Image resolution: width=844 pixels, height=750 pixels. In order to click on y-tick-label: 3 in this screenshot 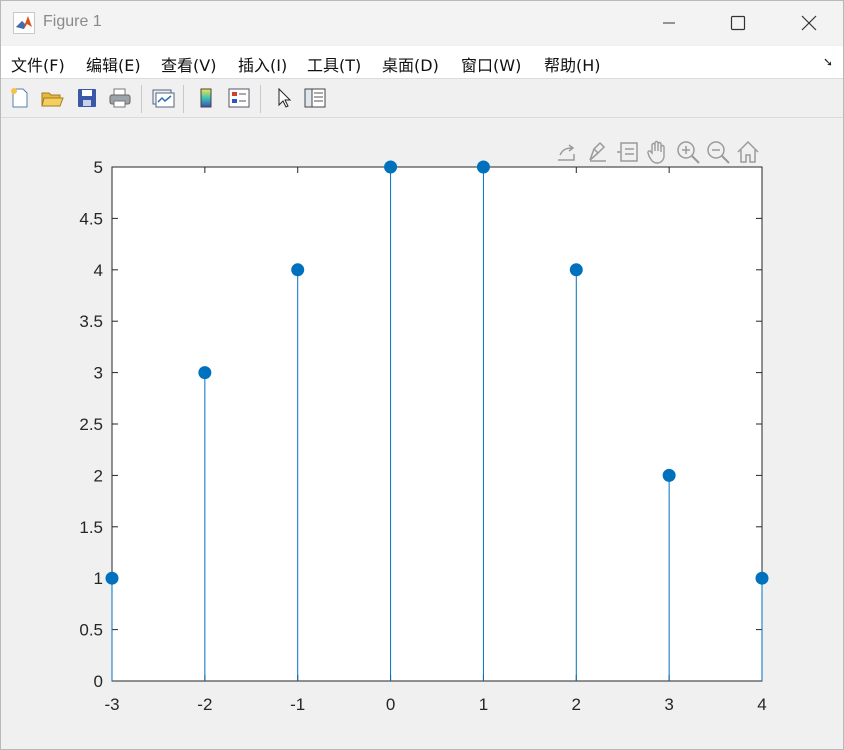, I will do `click(98, 373)`.